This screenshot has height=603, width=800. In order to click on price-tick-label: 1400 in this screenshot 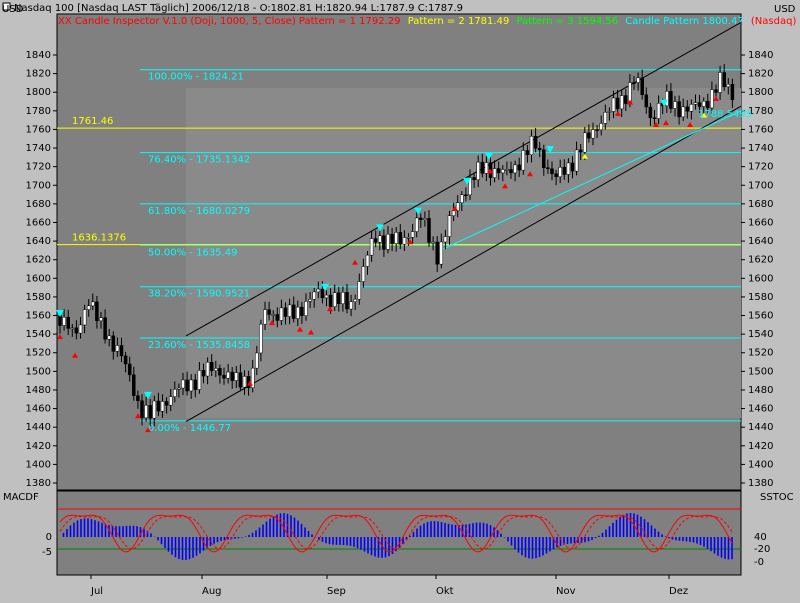, I will do `click(38, 464)`.